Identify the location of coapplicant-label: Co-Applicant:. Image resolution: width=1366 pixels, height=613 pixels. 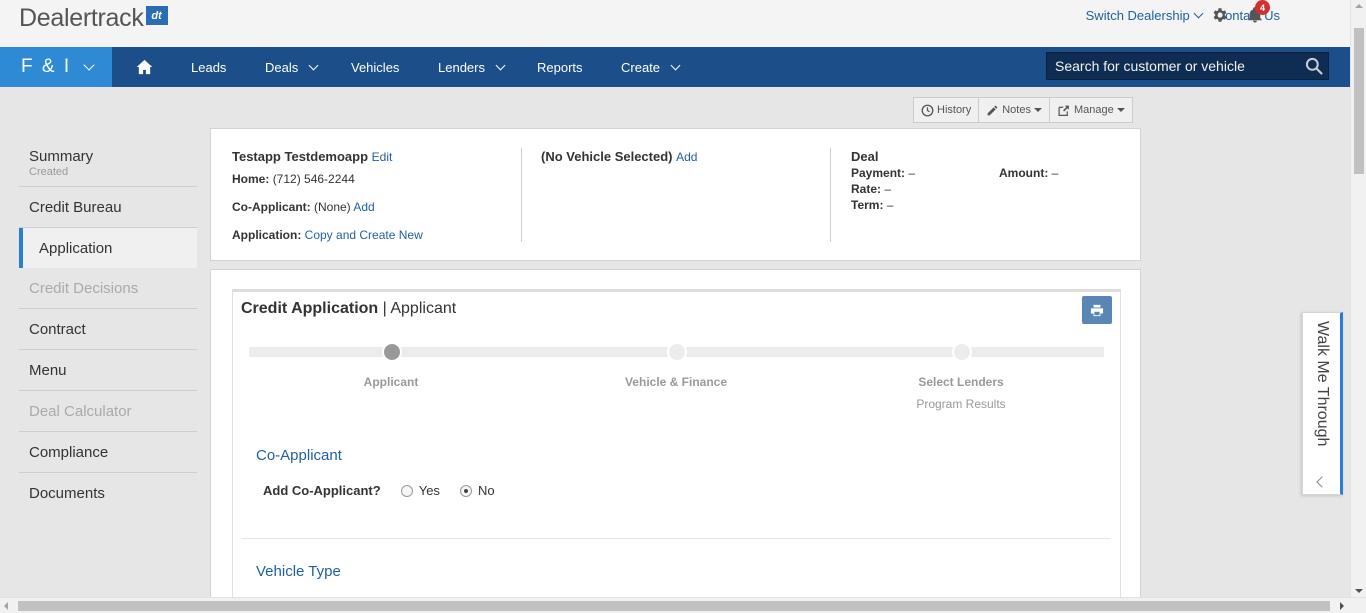
(271, 207).